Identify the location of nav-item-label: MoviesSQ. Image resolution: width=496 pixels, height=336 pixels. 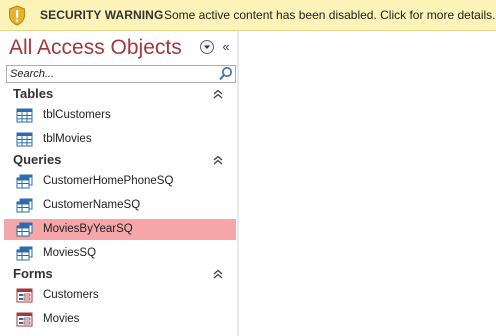
(70, 253).